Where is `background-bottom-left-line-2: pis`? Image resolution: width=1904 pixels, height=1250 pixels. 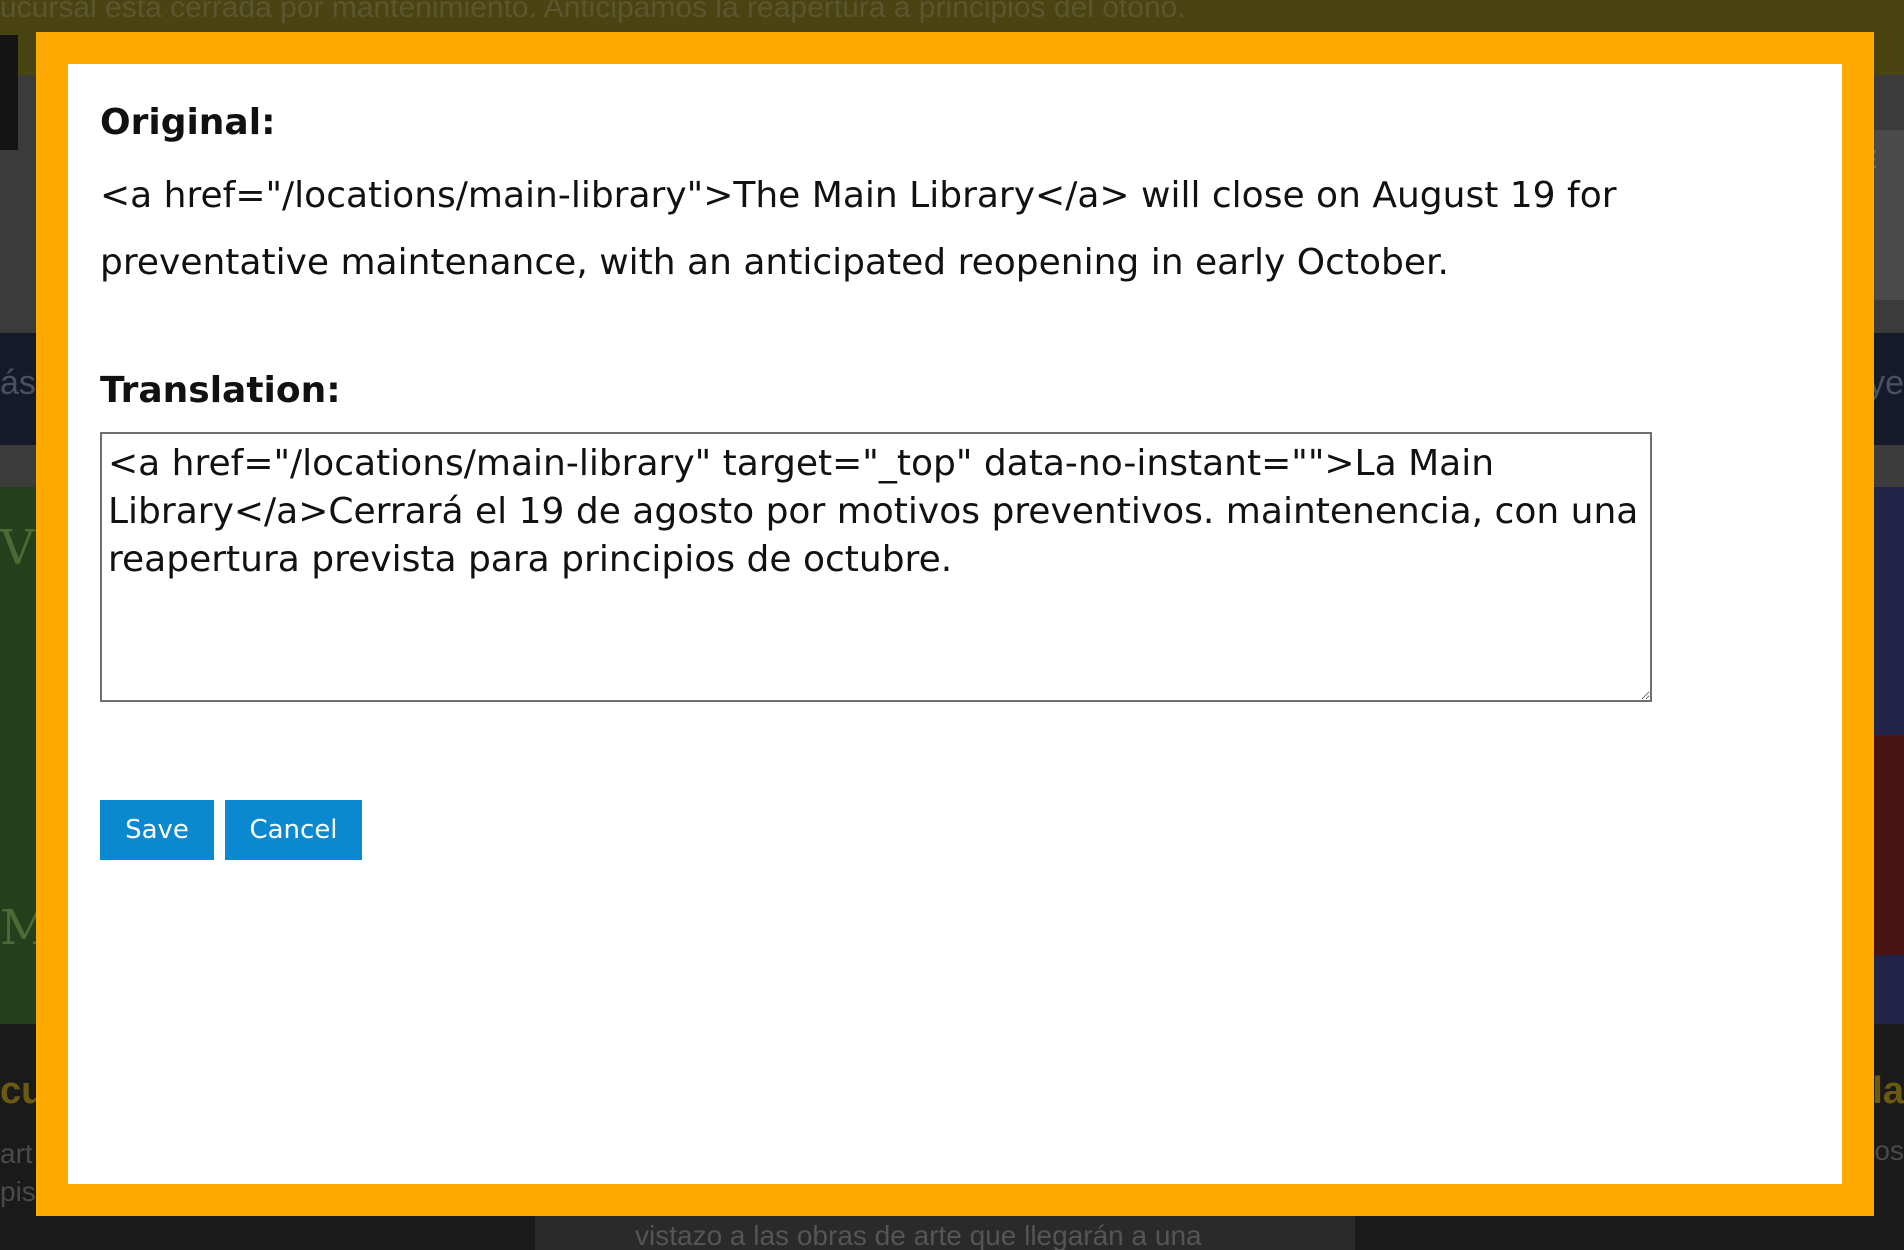
background-bottom-left-line-2: pis is located at coordinates (18, 1191).